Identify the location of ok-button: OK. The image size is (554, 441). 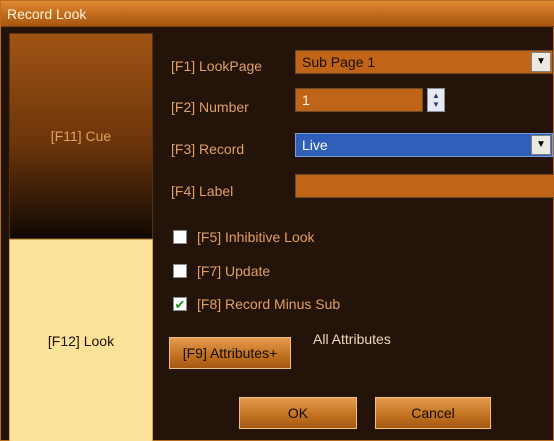
(298, 413).